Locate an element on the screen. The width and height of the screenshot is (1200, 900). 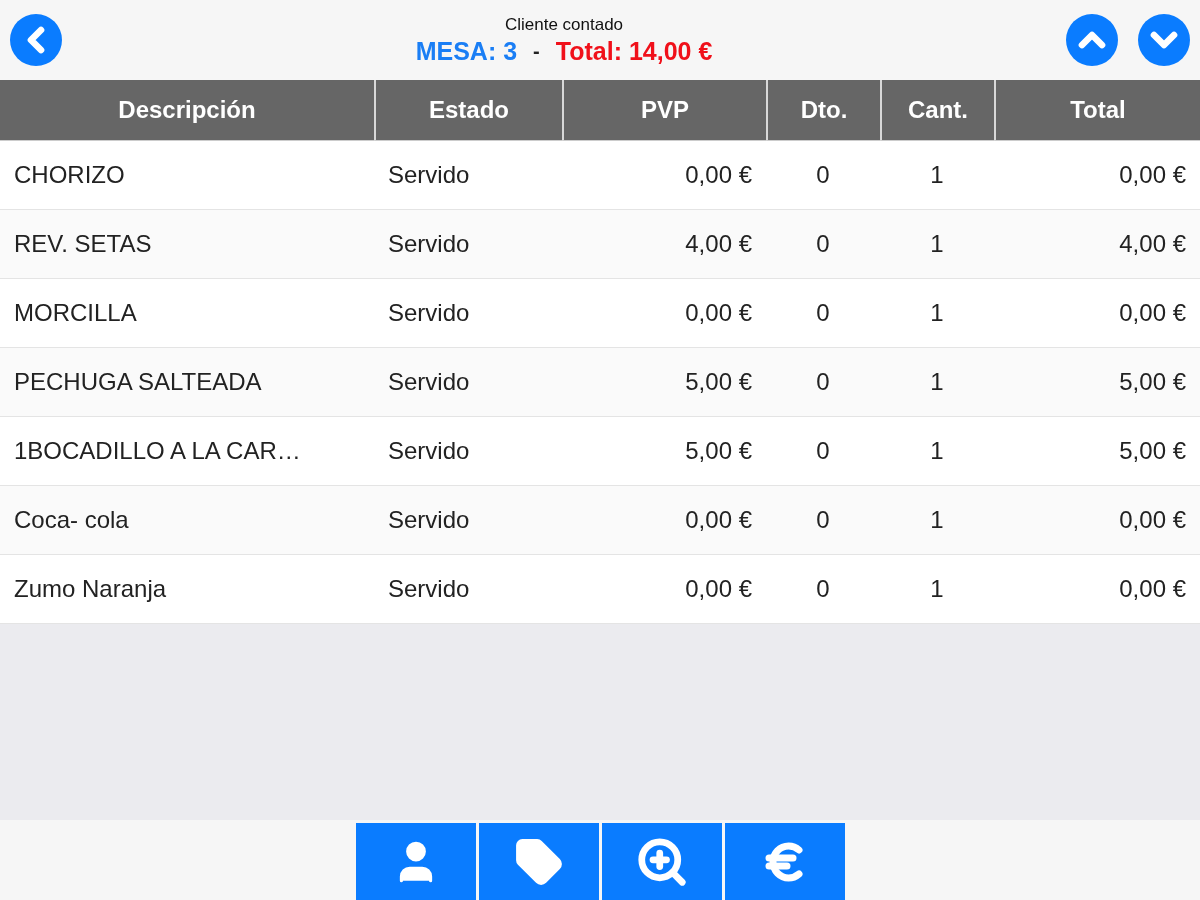
tag-button is located at coordinates (538, 861).